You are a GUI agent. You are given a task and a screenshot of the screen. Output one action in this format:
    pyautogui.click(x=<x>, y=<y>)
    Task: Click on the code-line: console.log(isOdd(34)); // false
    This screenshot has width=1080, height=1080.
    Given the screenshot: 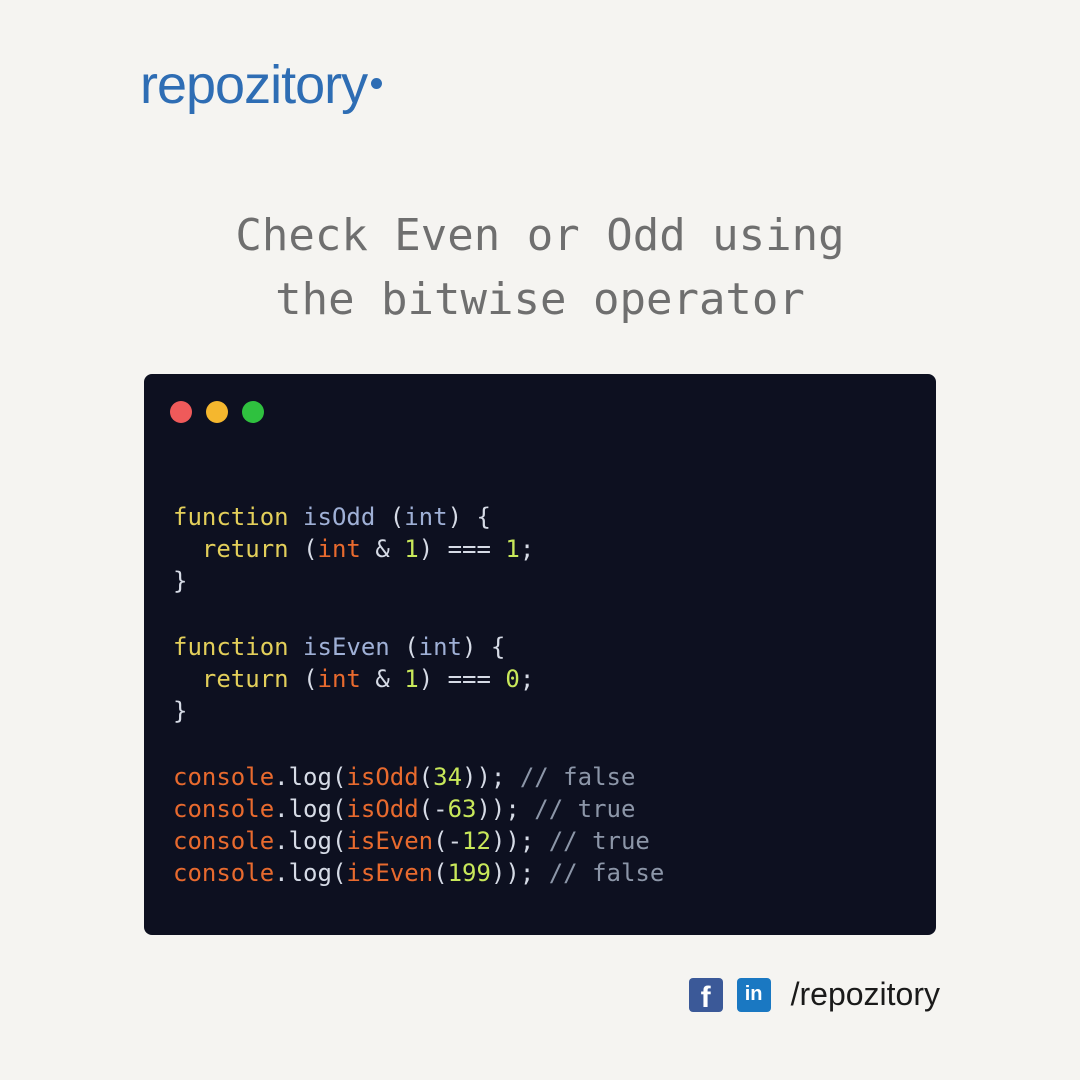 What is the action you would take?
    pyautogui.click(x=404, y=777)
    